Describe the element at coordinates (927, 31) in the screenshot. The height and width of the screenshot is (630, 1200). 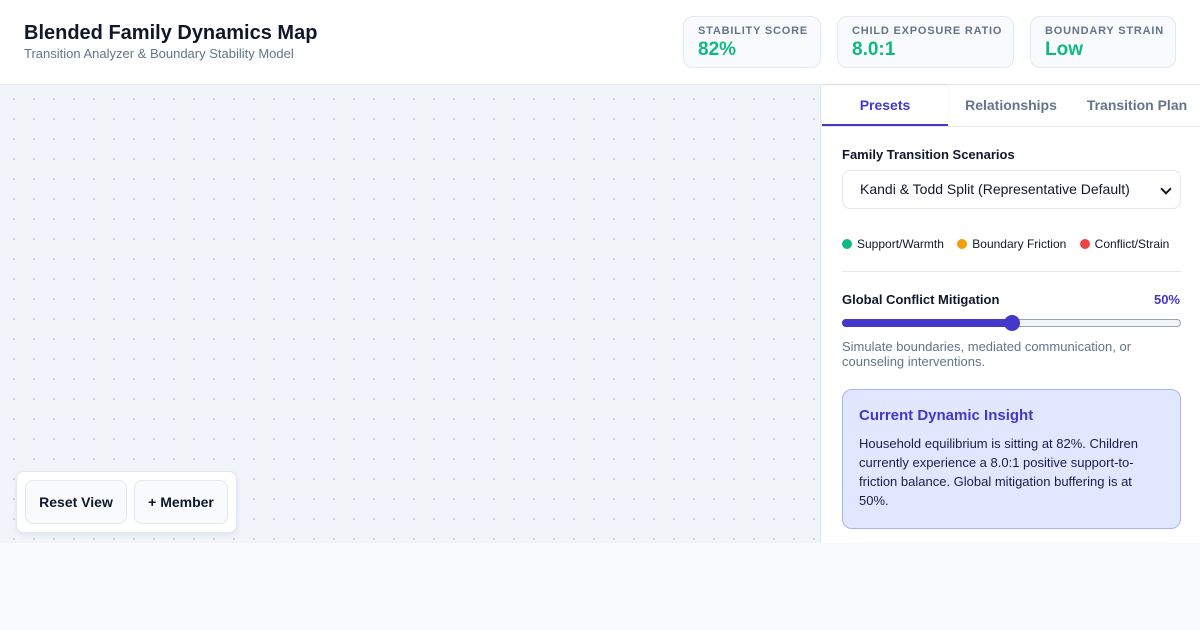
I see `child-exposure-ratio-label: CHILD EXPOSURE RATIO` at that location.